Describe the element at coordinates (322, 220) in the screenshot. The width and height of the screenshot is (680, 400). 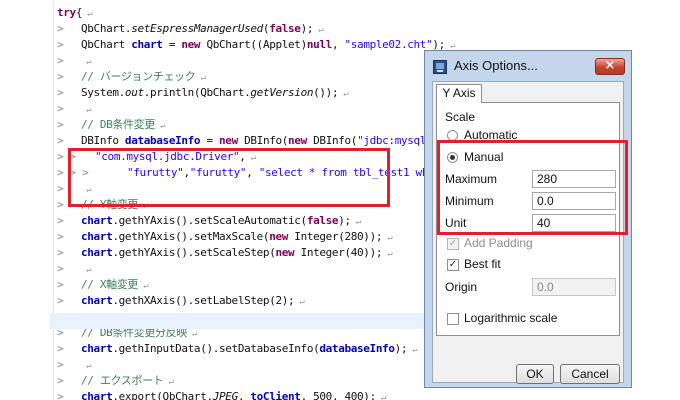
I see `code-token: false` at that location.